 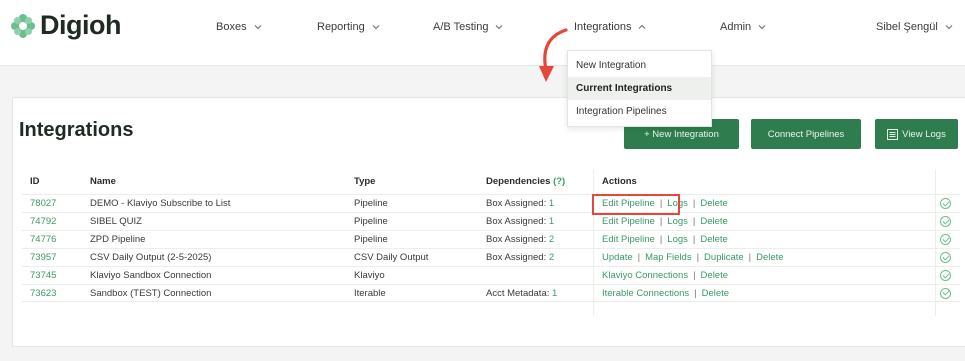 What do you see at coordinates (369, 275) in the screenshot?
I see `row-type: Klaviyo` at bounding box center [369, 275].